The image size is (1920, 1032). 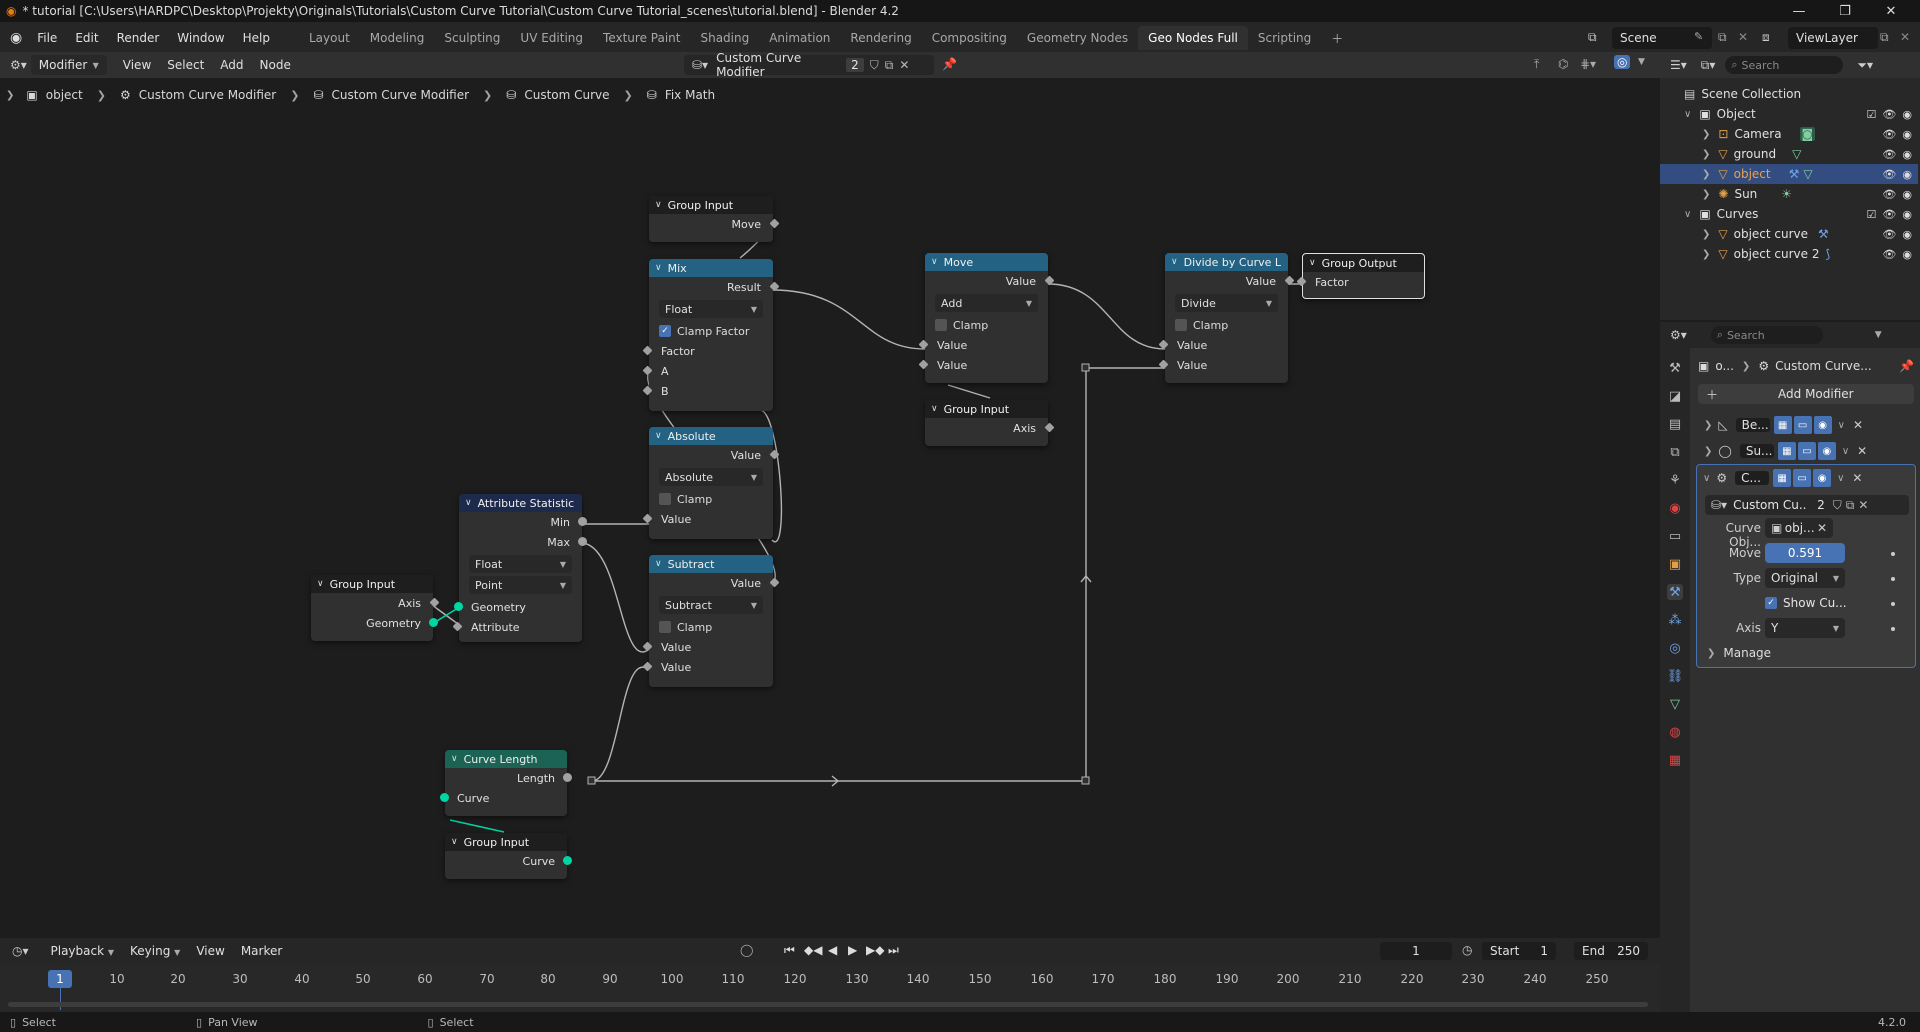 What do you see at coordinates (83, 951) in the screenshot?
I see `menu-playback: Playback ▼` at bounding box center [83, 951].